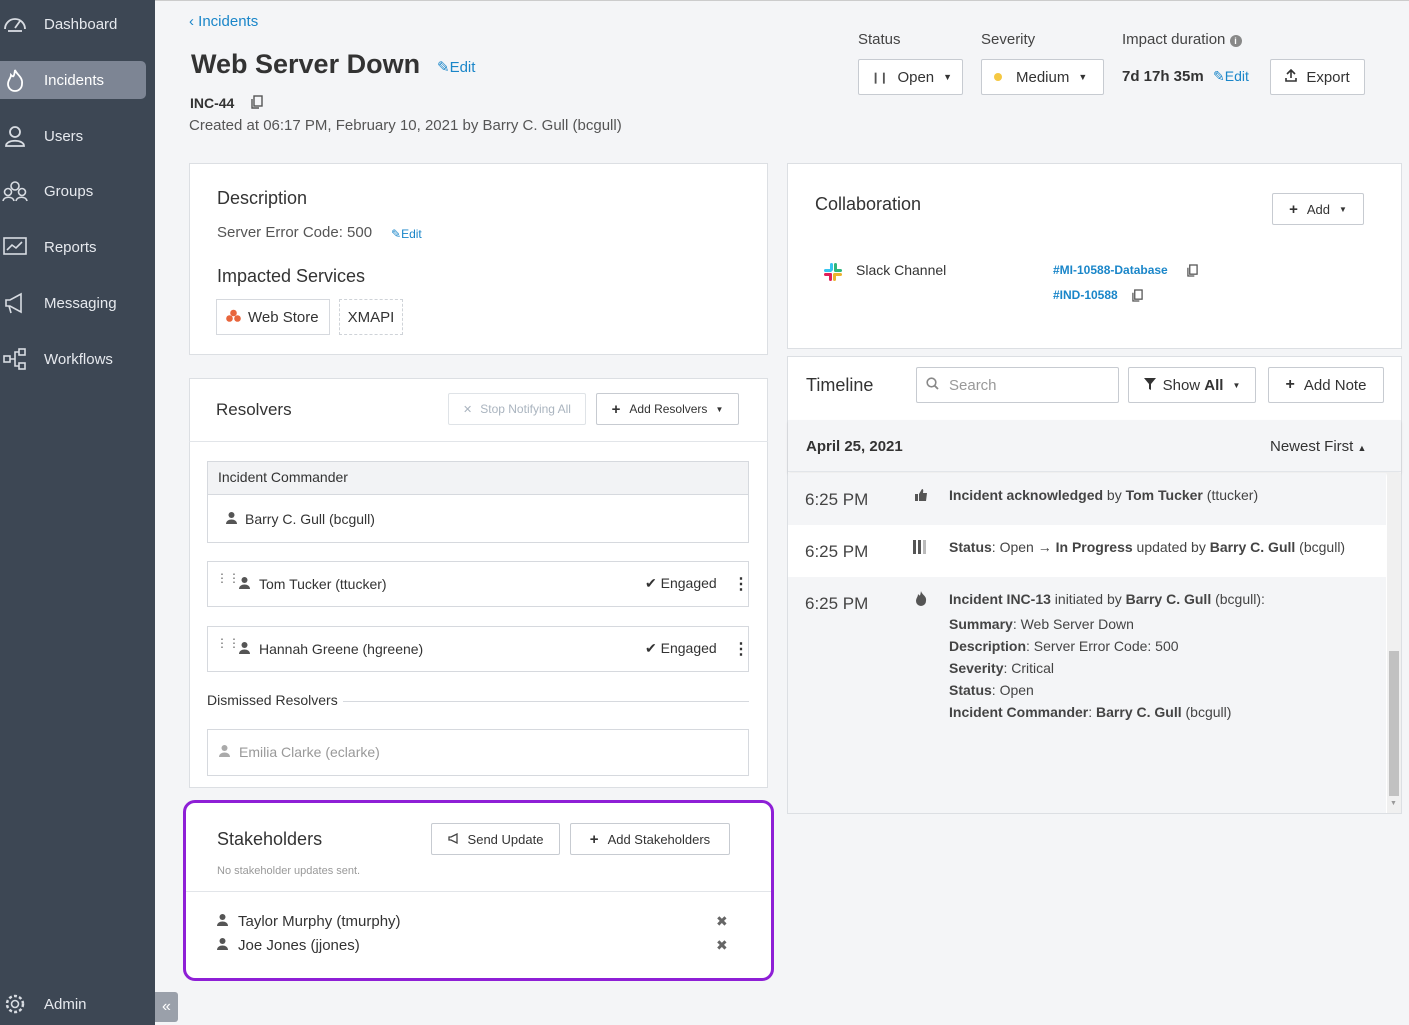 The height and width of the screenshot is (1025, 1409). What do you see at coordinates (453, 839) in the screenshot?
I see `megaphone-icon` at bounding box center [453, 839].